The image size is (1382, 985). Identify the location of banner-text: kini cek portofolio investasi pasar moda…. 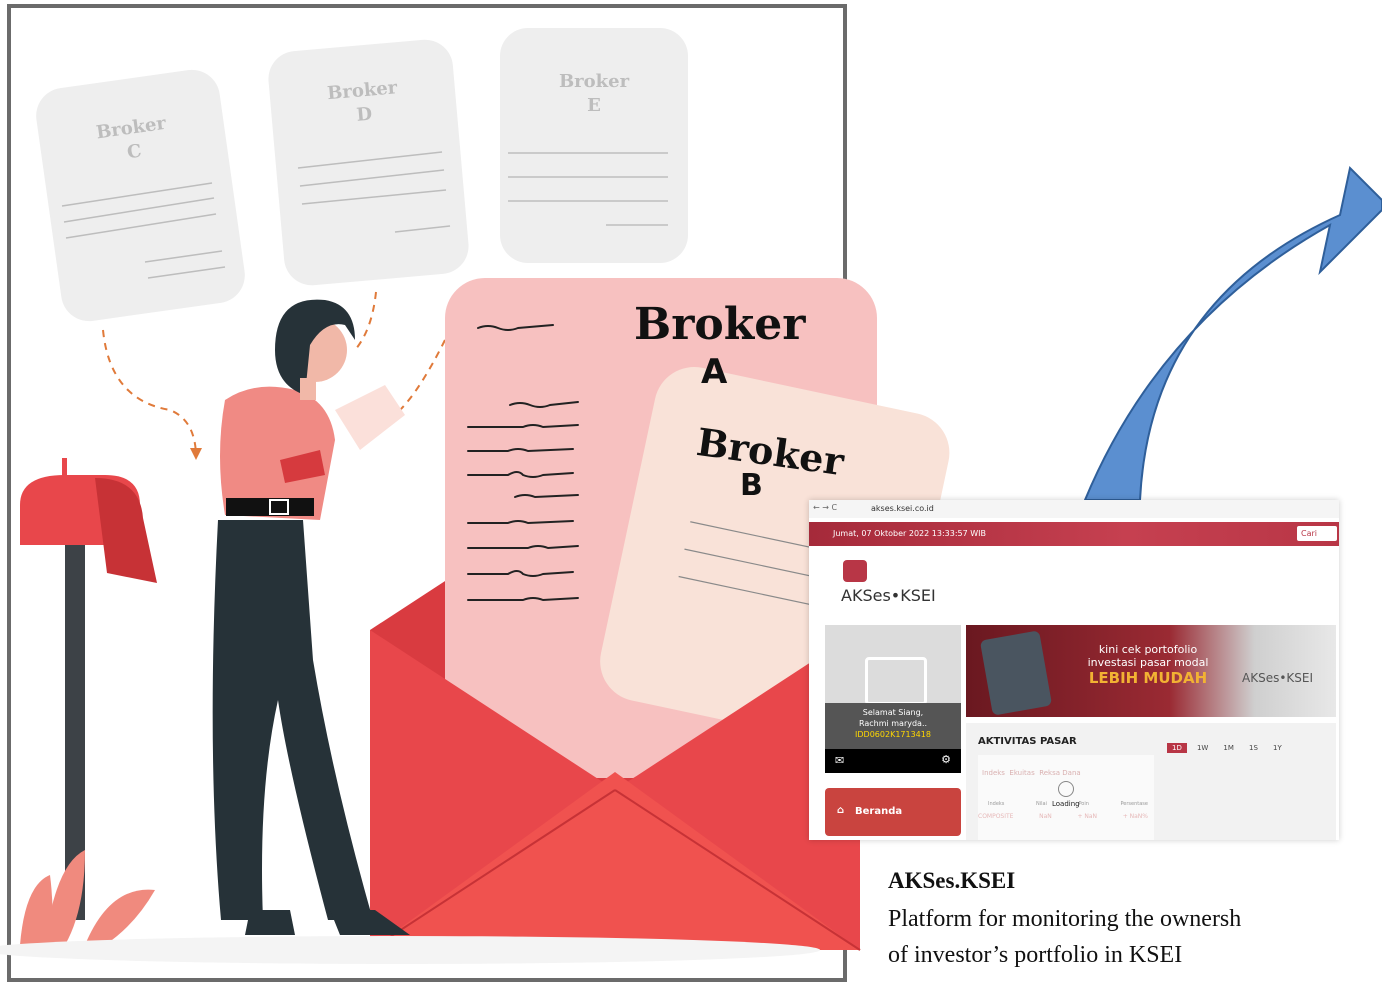
(1148, 665).